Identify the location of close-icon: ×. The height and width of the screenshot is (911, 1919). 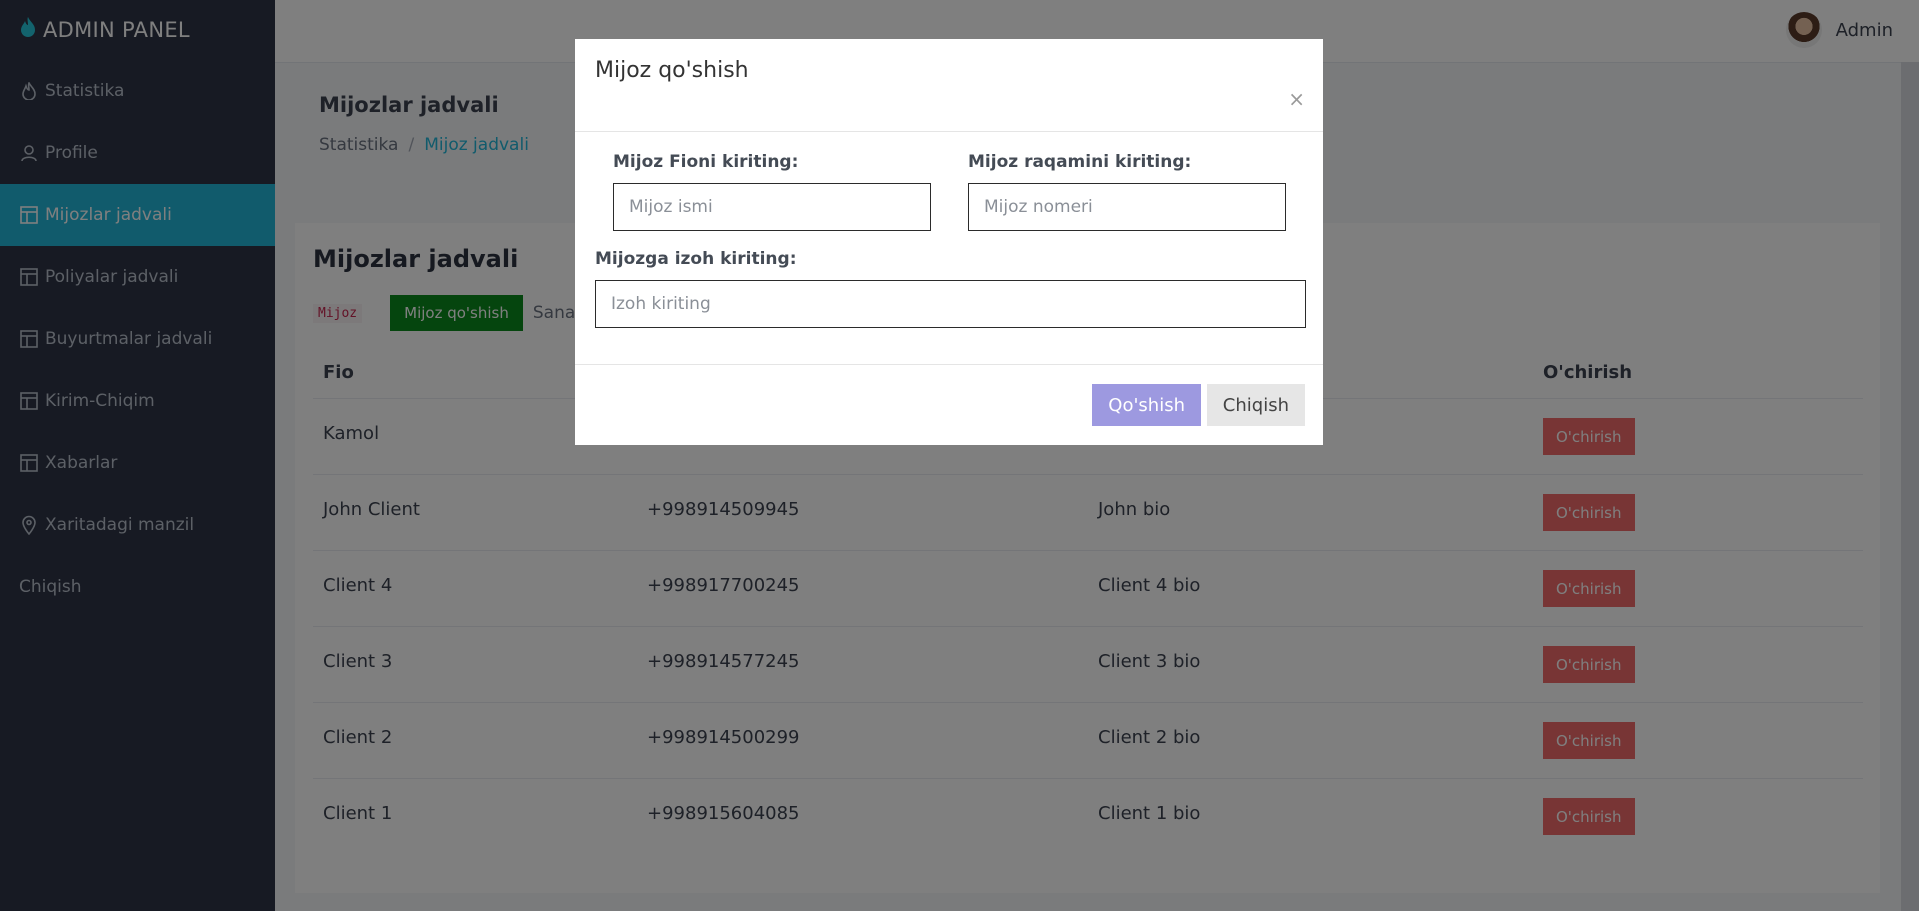
(1296, 99).